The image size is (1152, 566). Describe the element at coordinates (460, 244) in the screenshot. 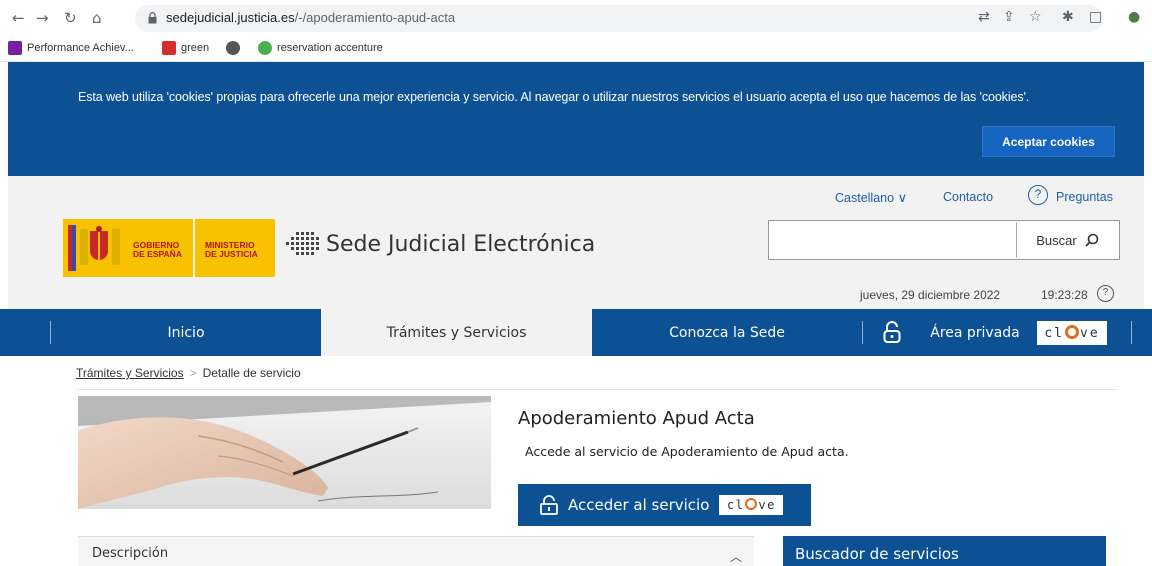

I see `site-title: Sede Judicial Electrónica` at that location.